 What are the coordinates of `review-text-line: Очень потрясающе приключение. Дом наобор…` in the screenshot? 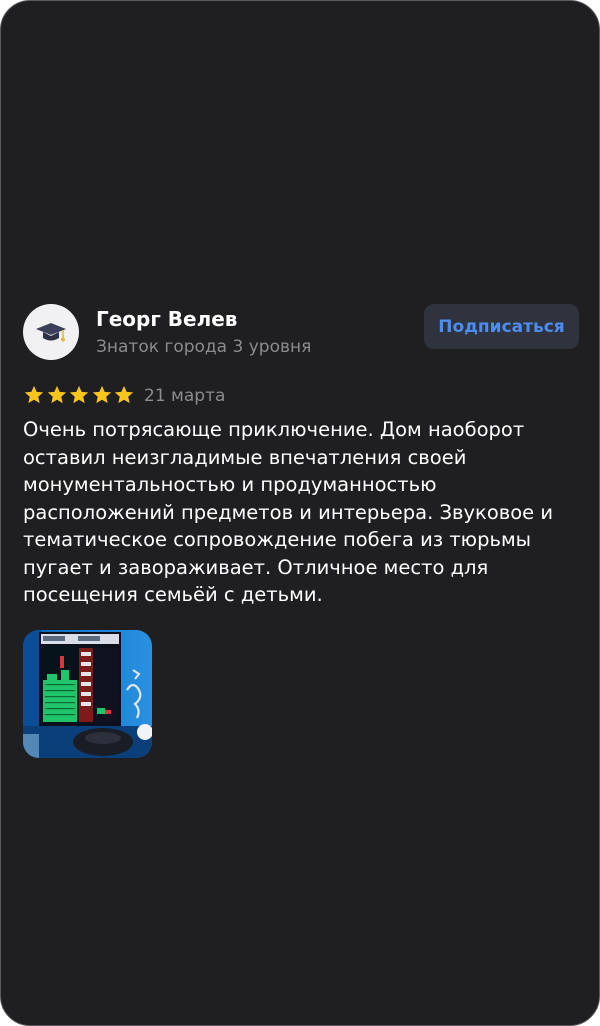 It's located at (274, 429).